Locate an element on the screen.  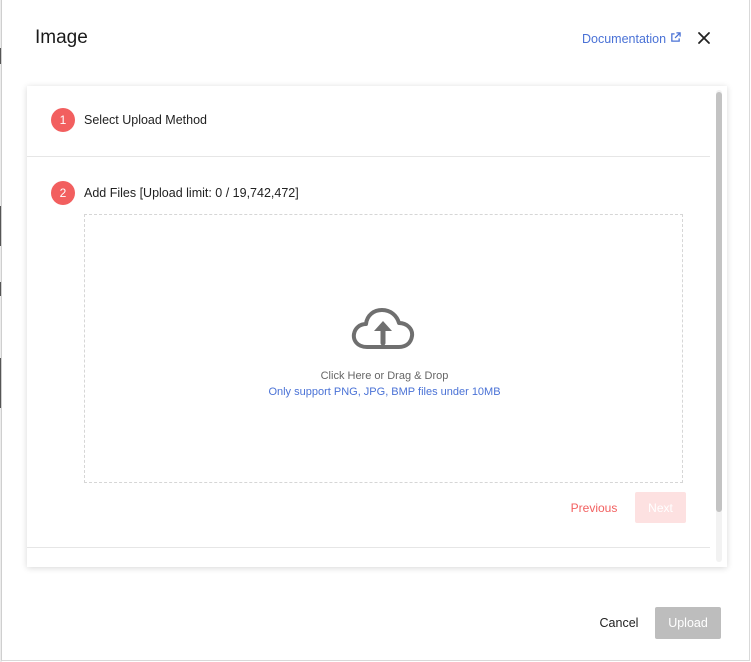
next-button: Next is located at coordinates (660, 507).